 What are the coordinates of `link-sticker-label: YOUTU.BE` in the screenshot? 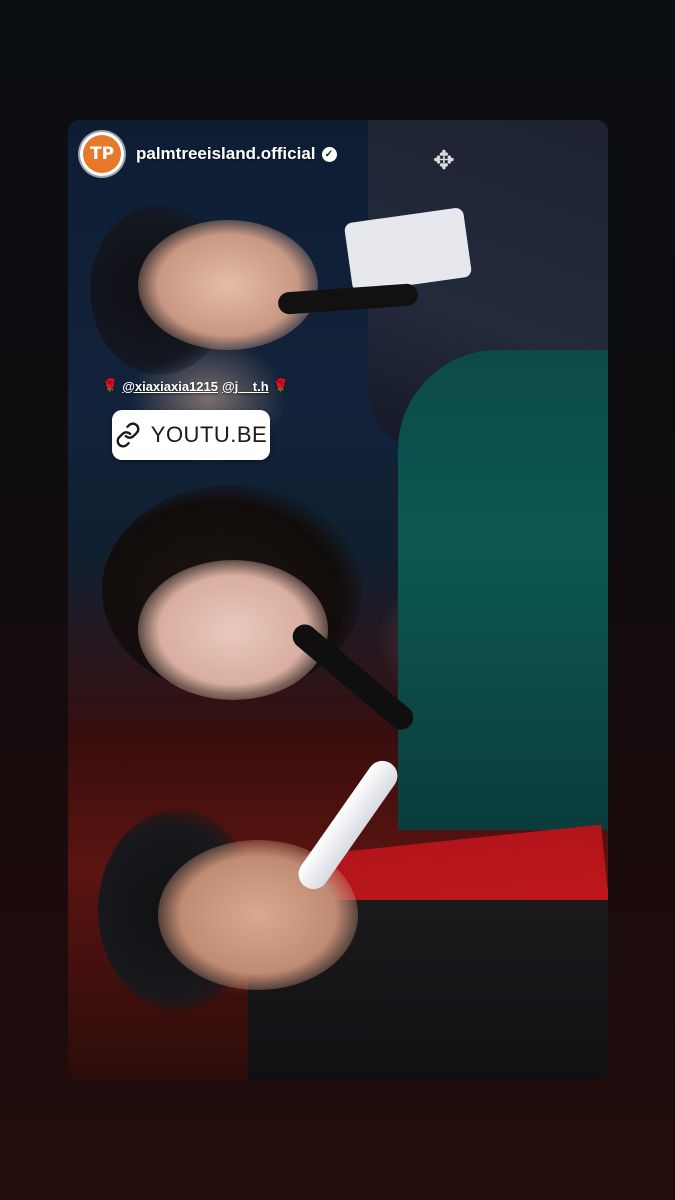 It's located at (209, 434).